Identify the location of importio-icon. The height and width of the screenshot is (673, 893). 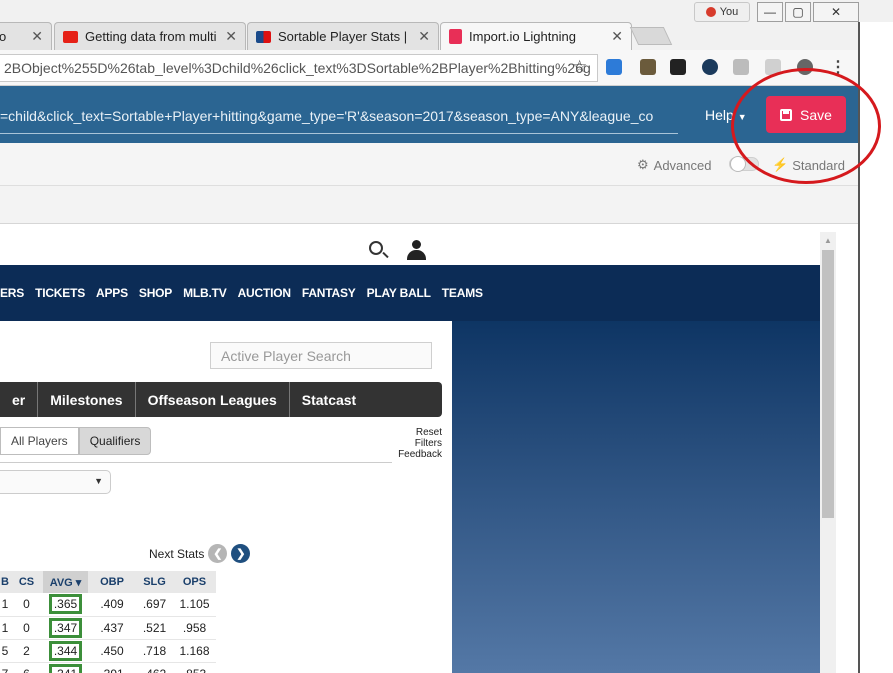
(455, 36).